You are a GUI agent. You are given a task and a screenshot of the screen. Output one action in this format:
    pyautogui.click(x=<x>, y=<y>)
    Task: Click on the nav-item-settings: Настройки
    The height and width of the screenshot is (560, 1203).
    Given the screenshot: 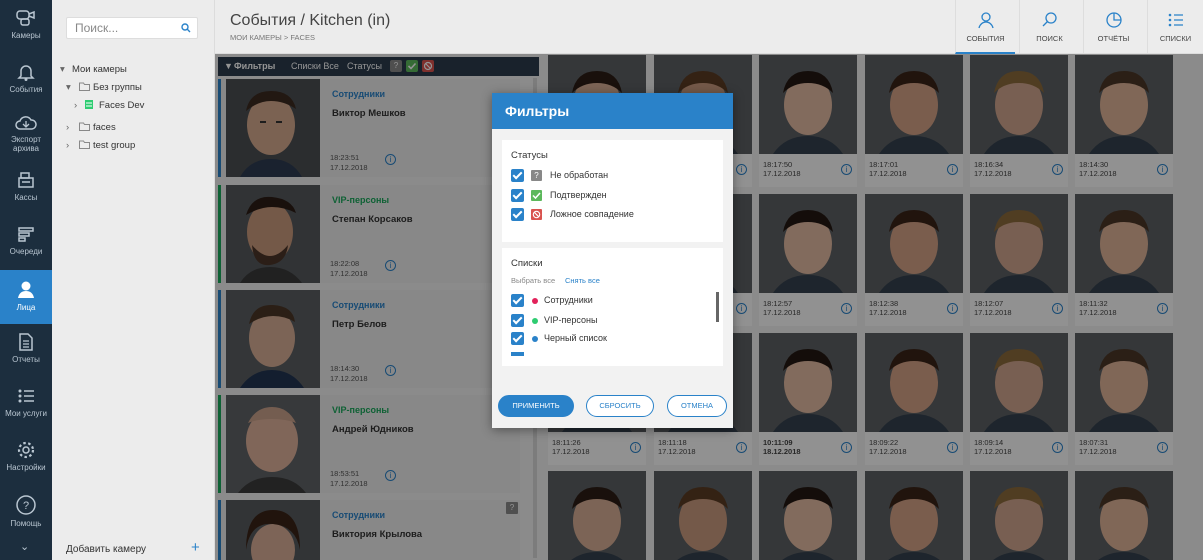 What is the action you would take?
    pyautogui.click(x=26, y=459)
    